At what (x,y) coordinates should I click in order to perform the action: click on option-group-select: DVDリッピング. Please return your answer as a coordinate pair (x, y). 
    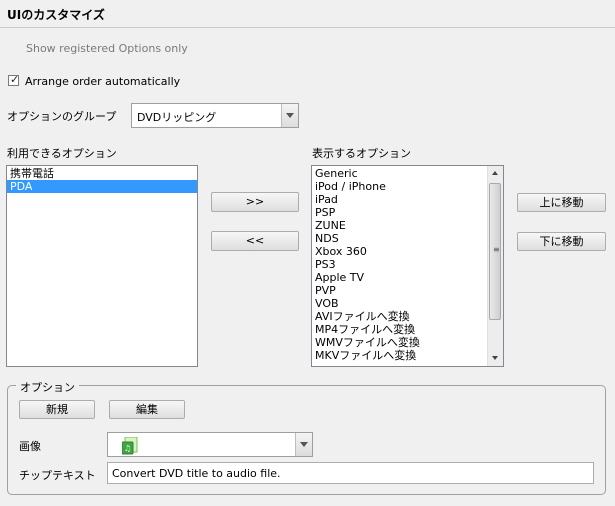
    Looking at the image, I should click on (215, 115).